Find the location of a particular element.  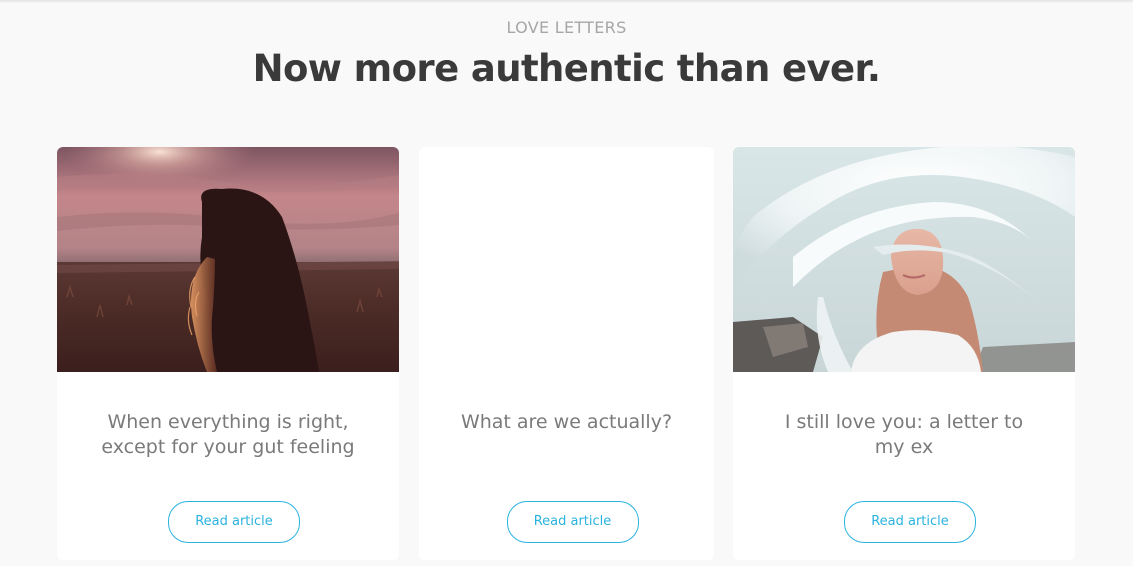

section-headline: Now more authentic than ever. is located at coordinates (566, 68).